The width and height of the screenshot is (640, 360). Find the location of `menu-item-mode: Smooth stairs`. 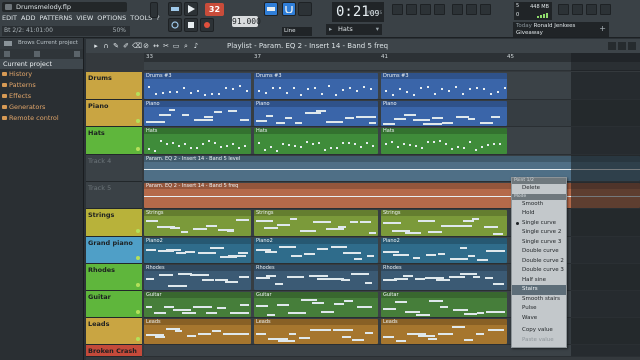

menu-item-mode: Smooth stairs is located at coordinates (539, 300).